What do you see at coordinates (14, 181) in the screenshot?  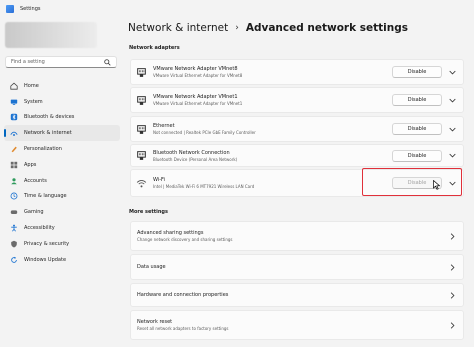 I see `accounts-icon` at bounding box center [14, 181].